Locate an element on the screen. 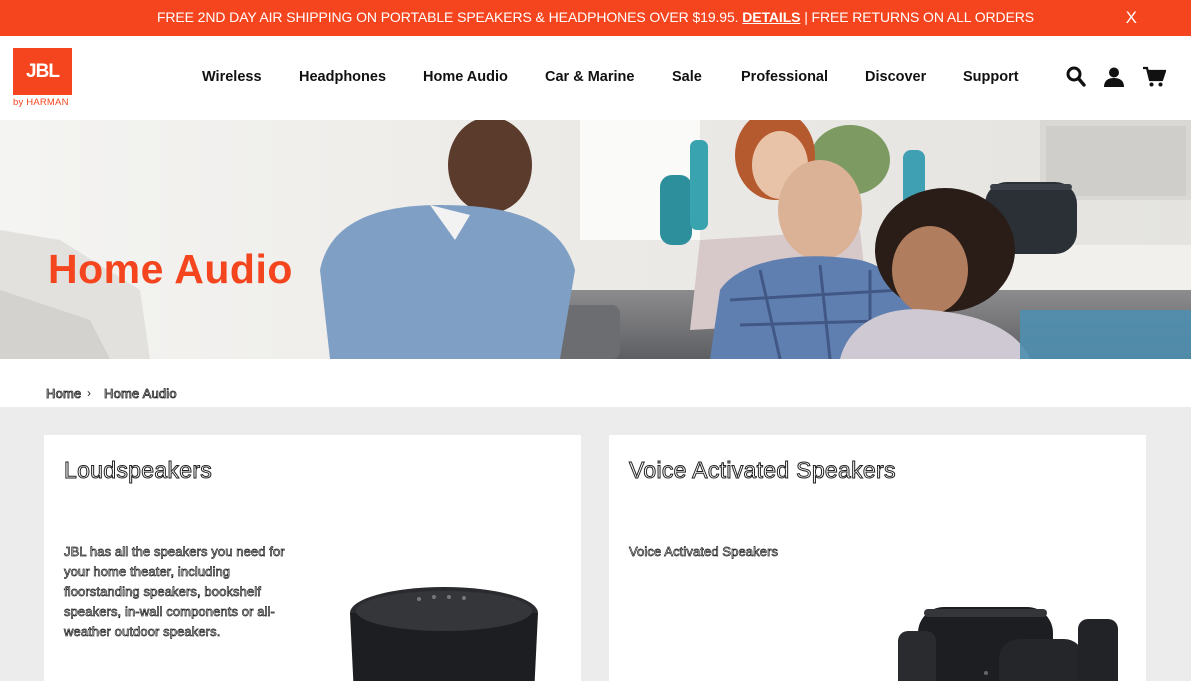 The width and height of the screenshot is (1191, 681). nav-item-car-marine: Car & Marine is located at coordinates (589, 77).